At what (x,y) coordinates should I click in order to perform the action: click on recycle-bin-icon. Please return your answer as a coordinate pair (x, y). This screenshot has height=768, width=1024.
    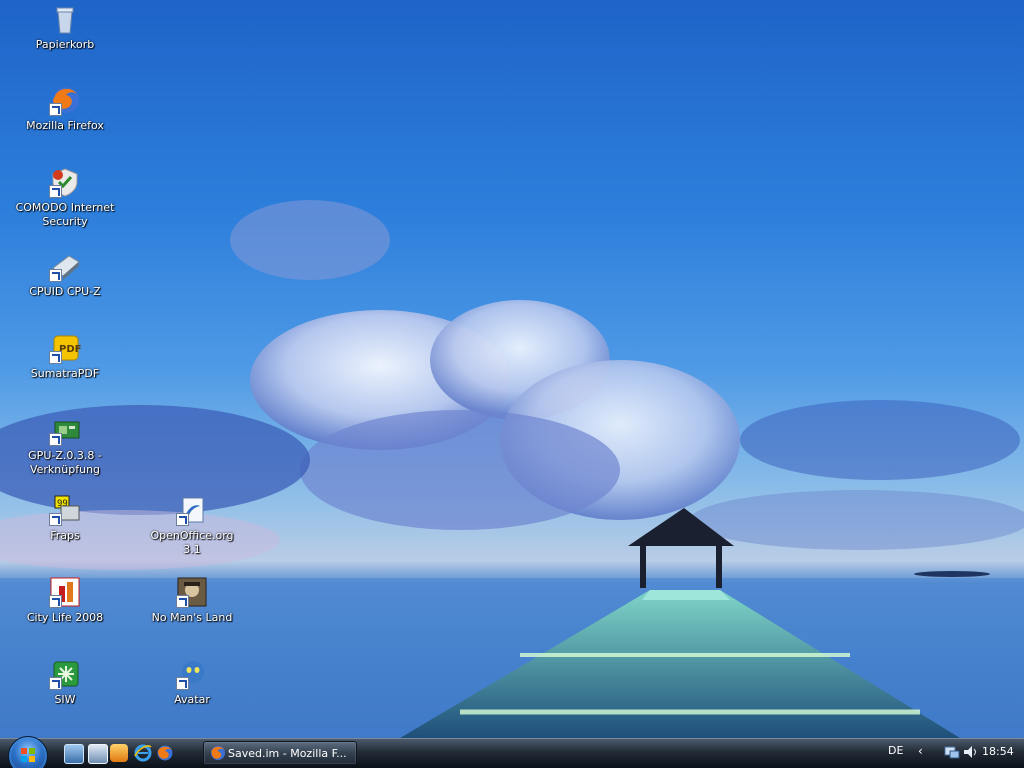
    Looking at the image, I should click on (65, 19).